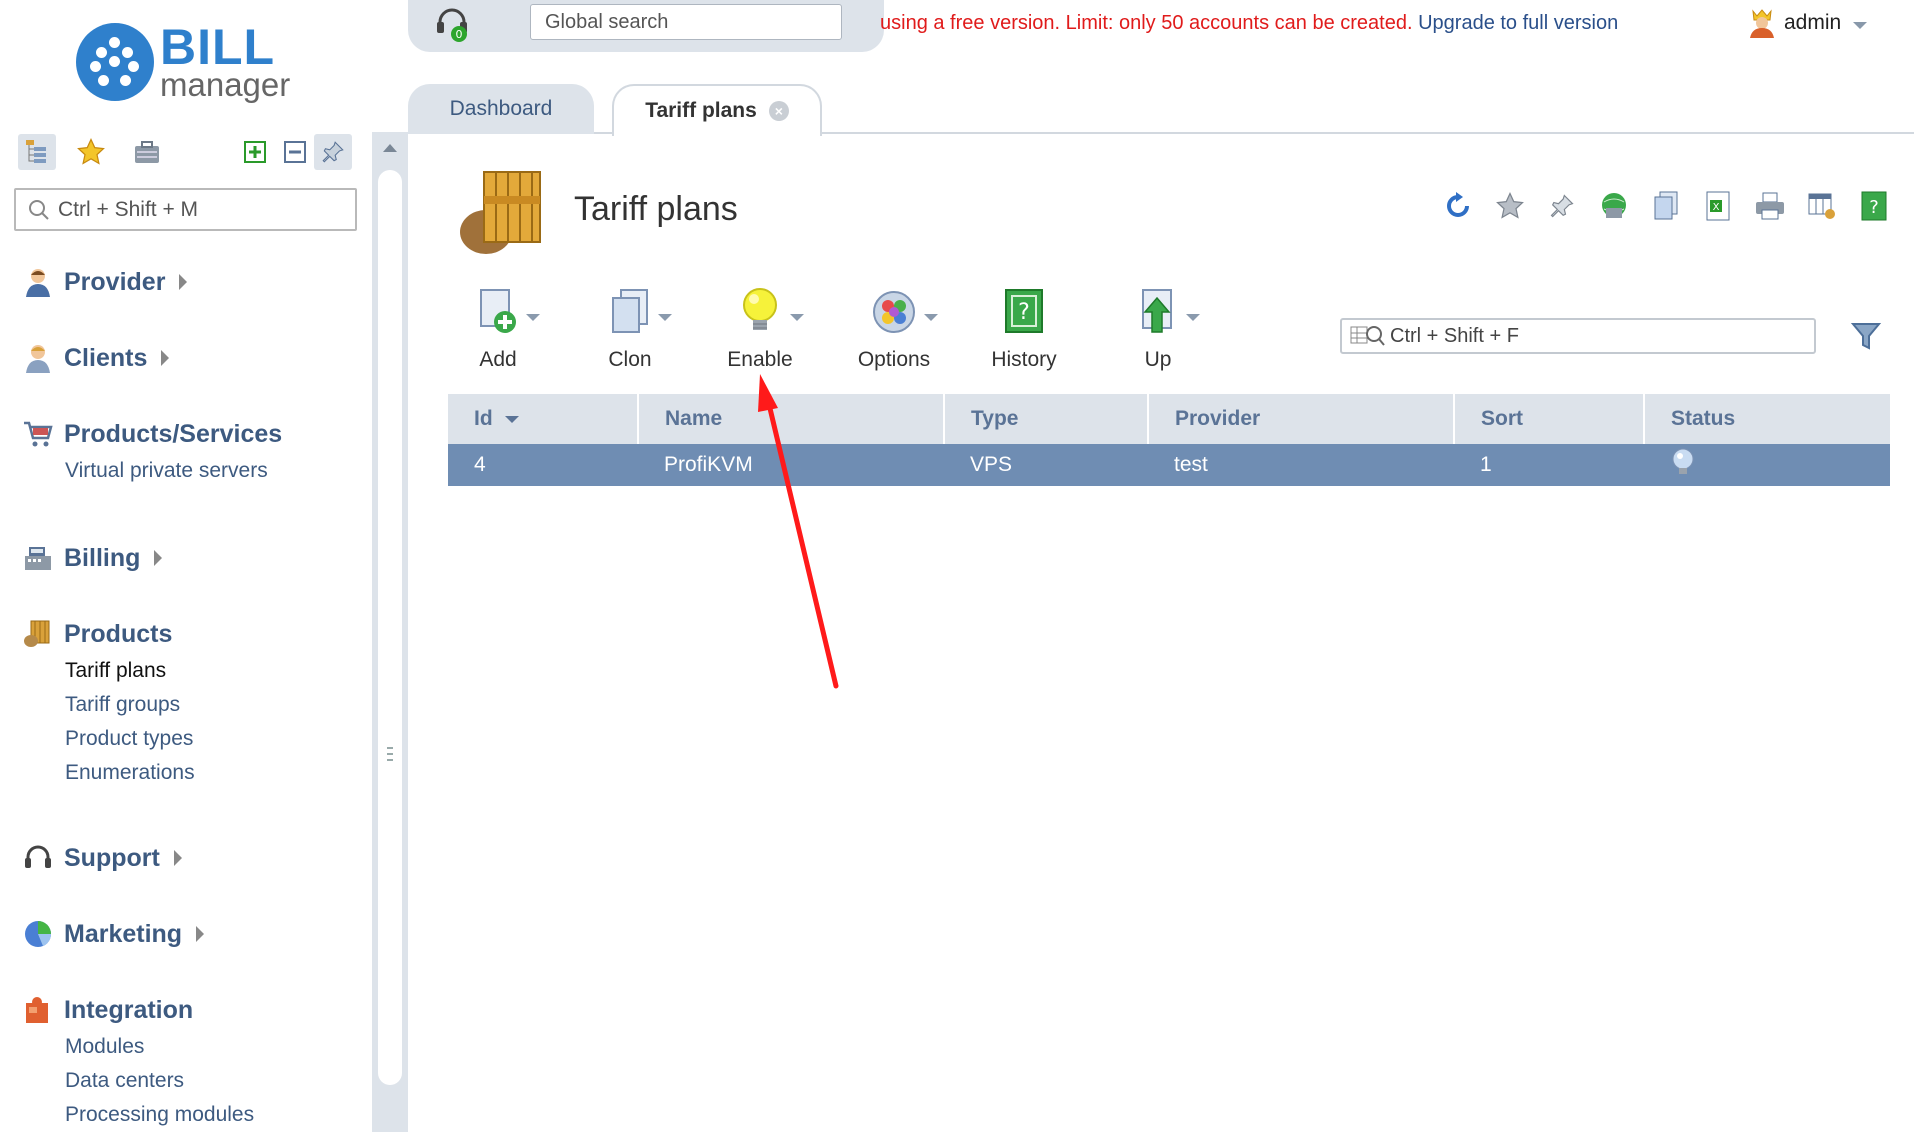 The height and width of the screenshot is (1132, 1914). What do you see at coordinates (115, 61) in the screenshot?
I see `logo-emblem-icon` at bounding box center [115, 61].